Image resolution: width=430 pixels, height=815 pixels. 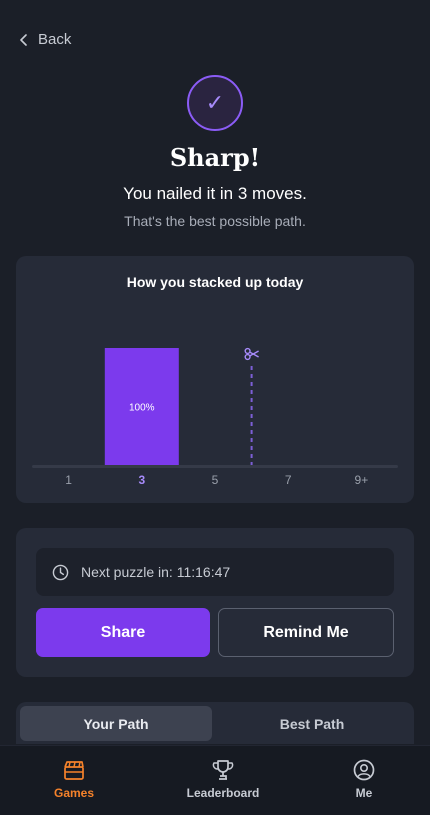 I want to click on result-title: Sharp!, so click(x=215, y=157).